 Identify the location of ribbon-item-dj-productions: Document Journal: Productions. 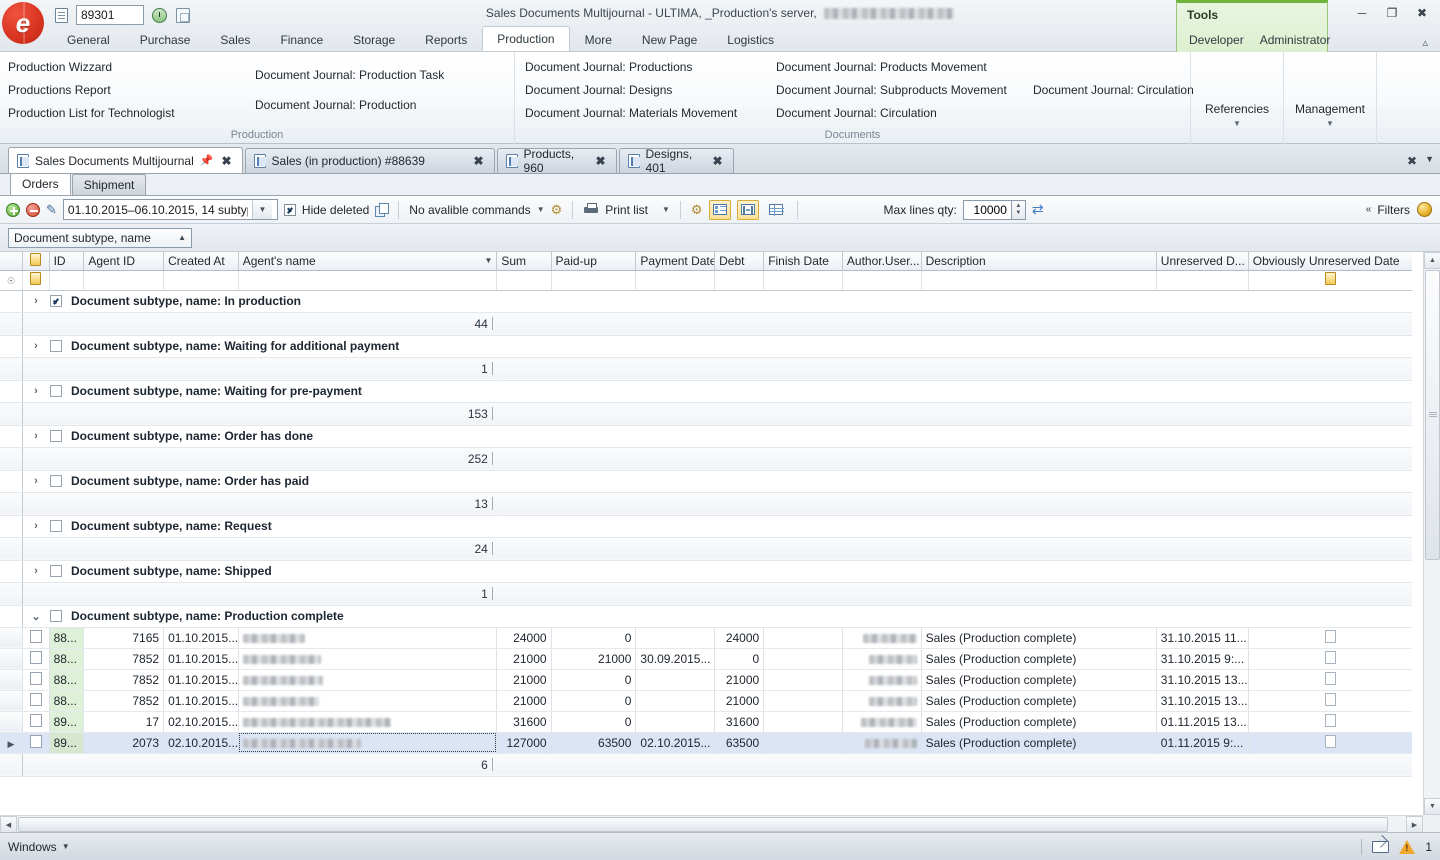
(608, 67).